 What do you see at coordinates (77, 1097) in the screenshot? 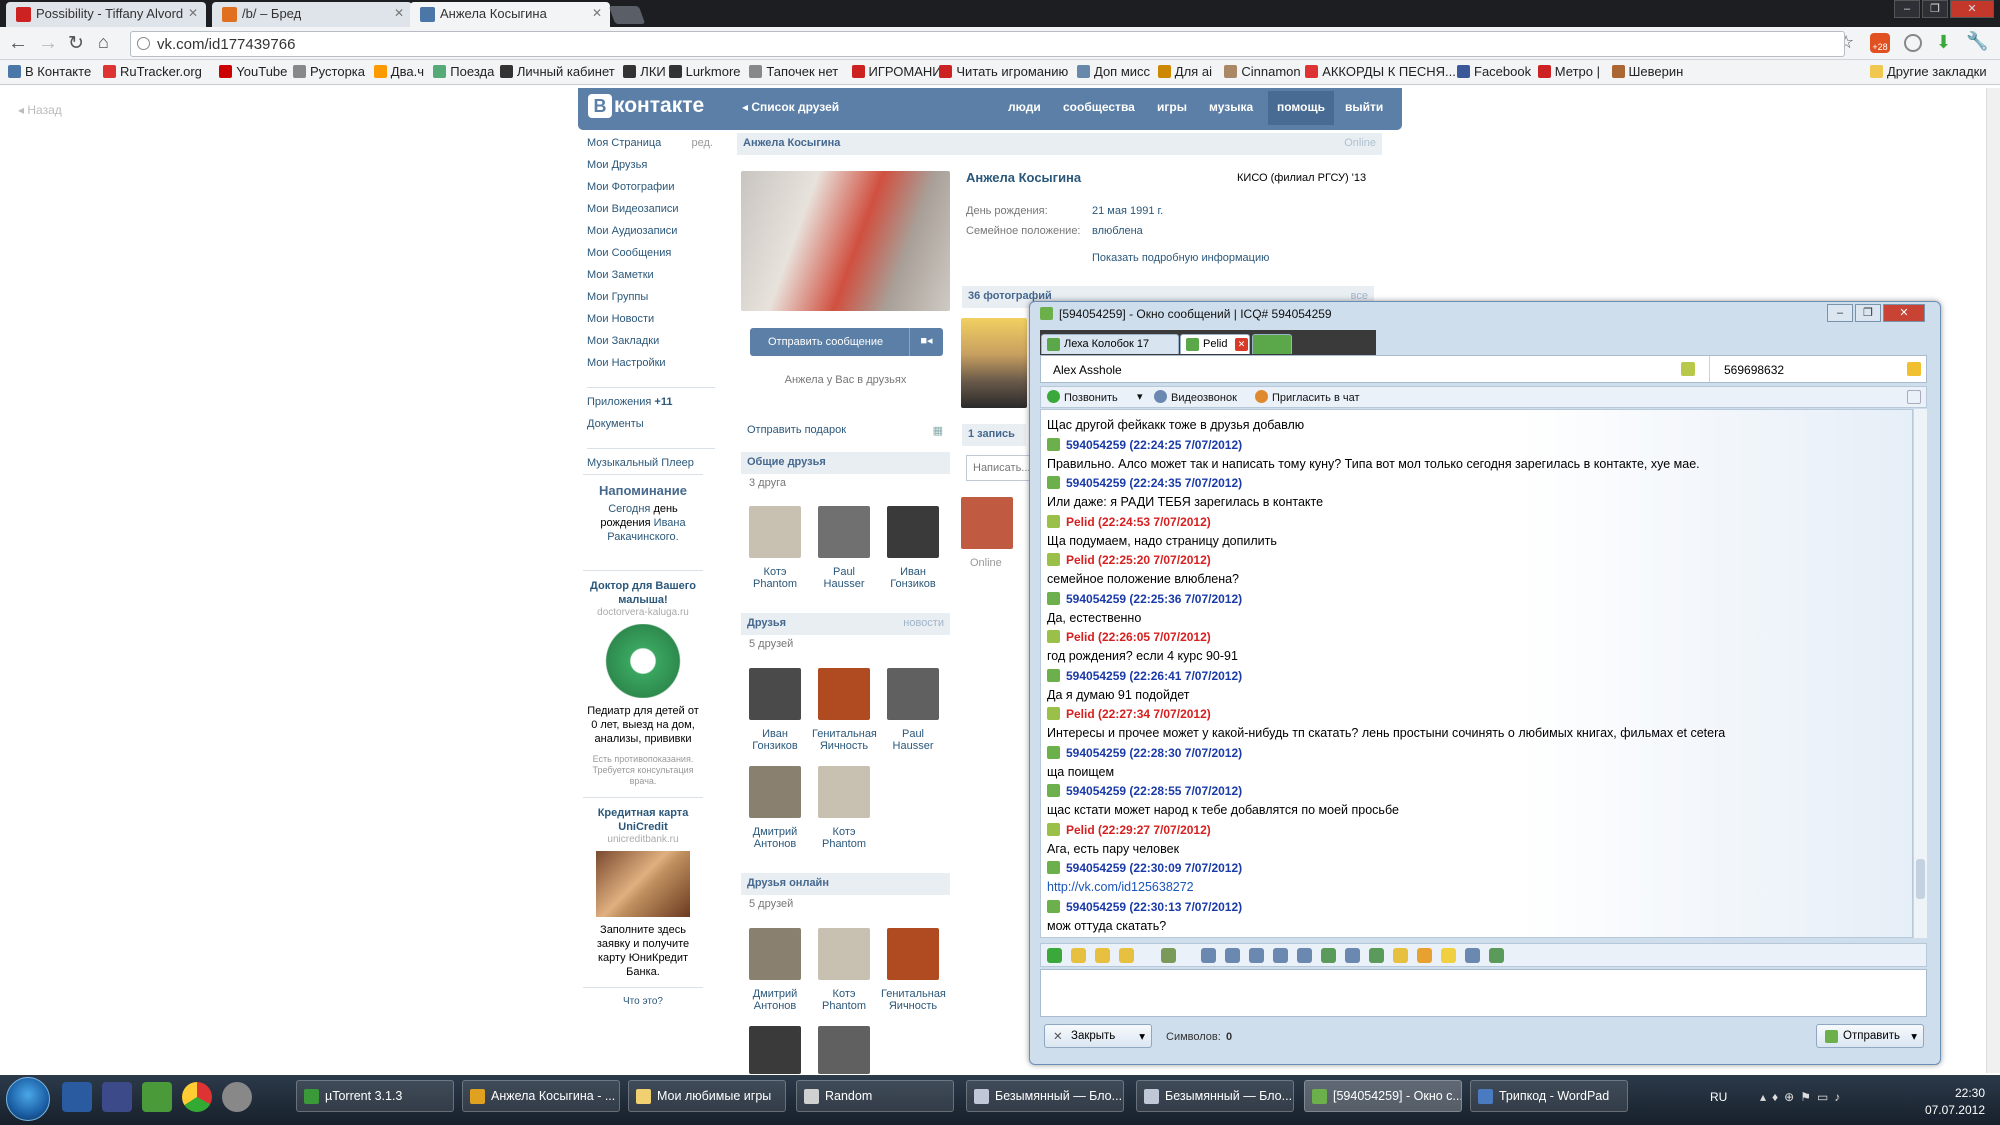
I see `desktop-icon` at bounding box center [77, 1097].